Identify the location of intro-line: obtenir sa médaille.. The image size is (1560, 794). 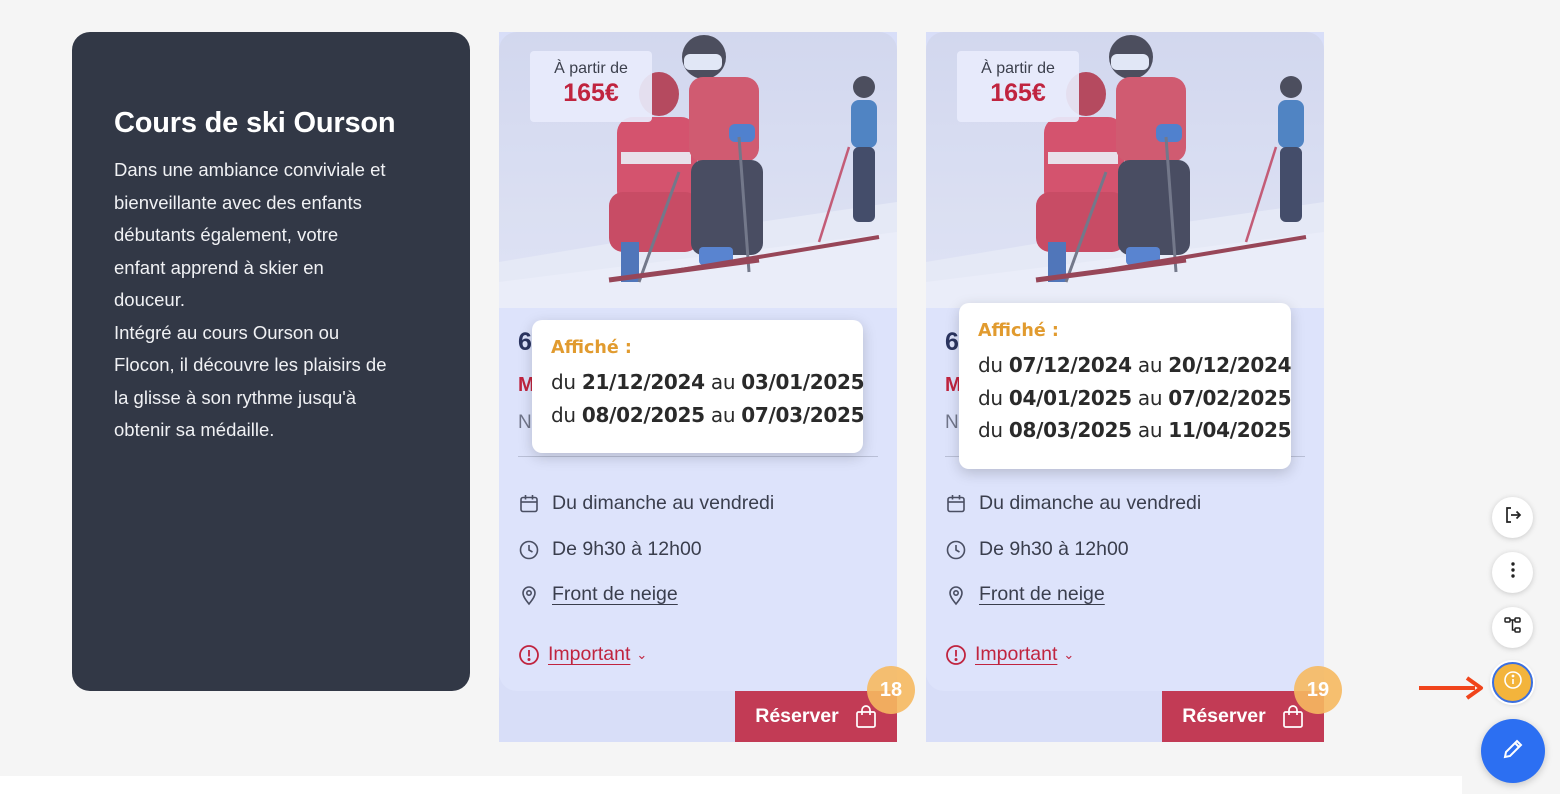
(194, 429).